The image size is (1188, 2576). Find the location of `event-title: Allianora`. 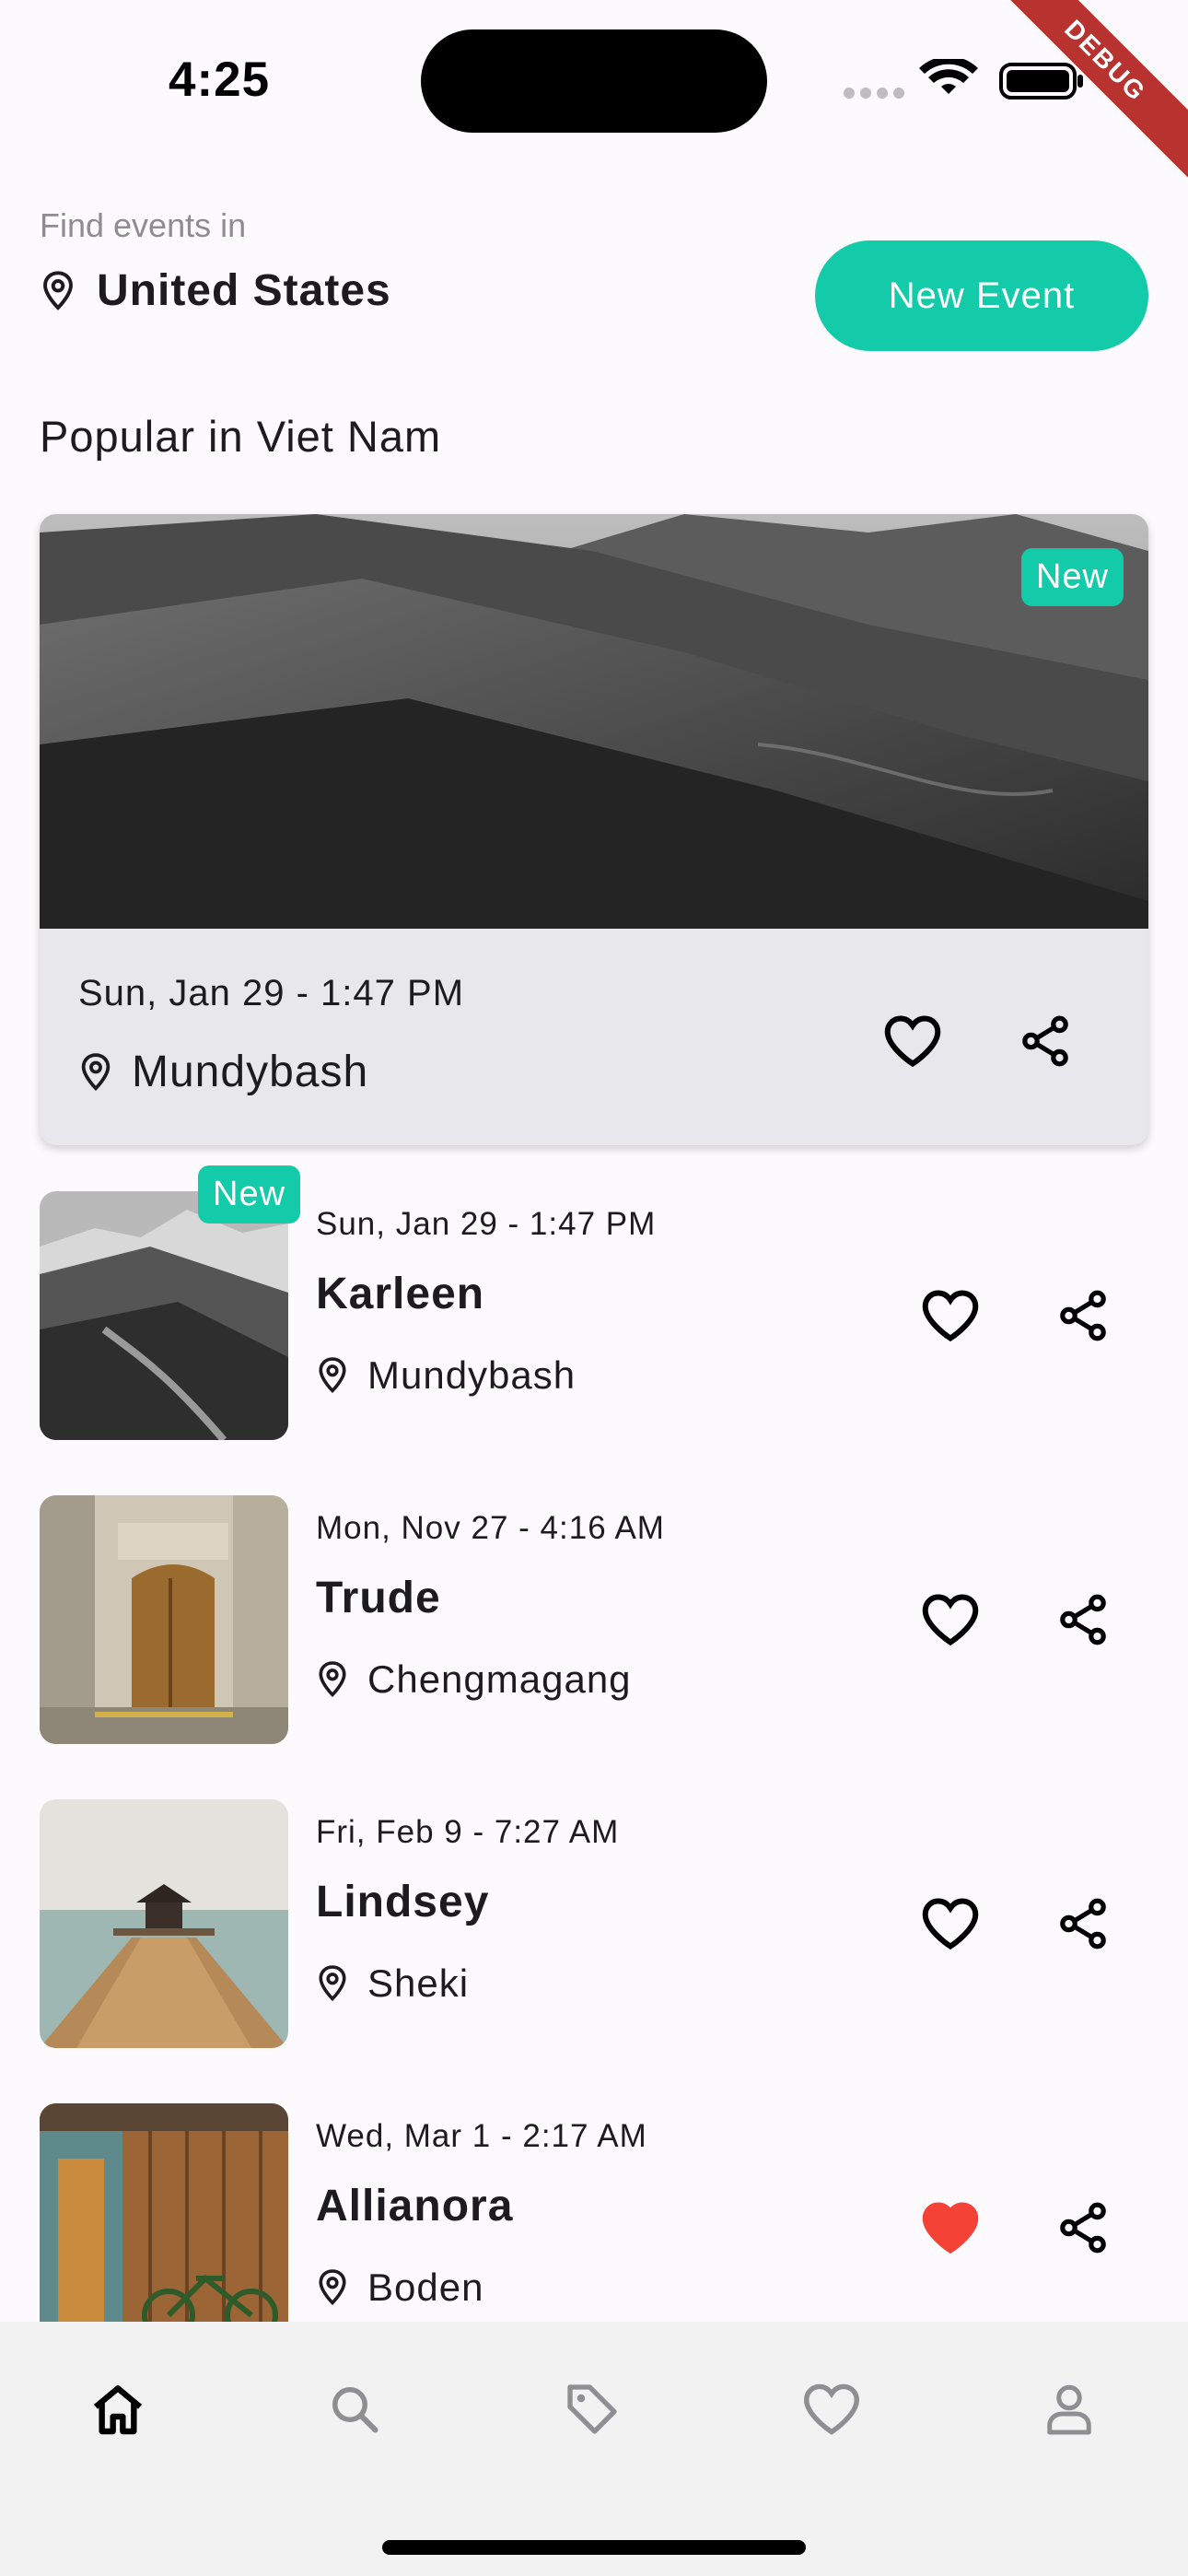

event-title: Allianora is located at coordinates (415, 2206).